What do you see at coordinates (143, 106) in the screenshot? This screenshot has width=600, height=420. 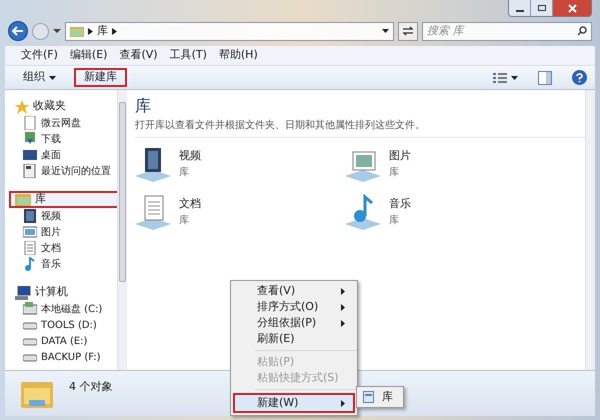 I see `library-heading: 库` at bounding box center [143, 106].